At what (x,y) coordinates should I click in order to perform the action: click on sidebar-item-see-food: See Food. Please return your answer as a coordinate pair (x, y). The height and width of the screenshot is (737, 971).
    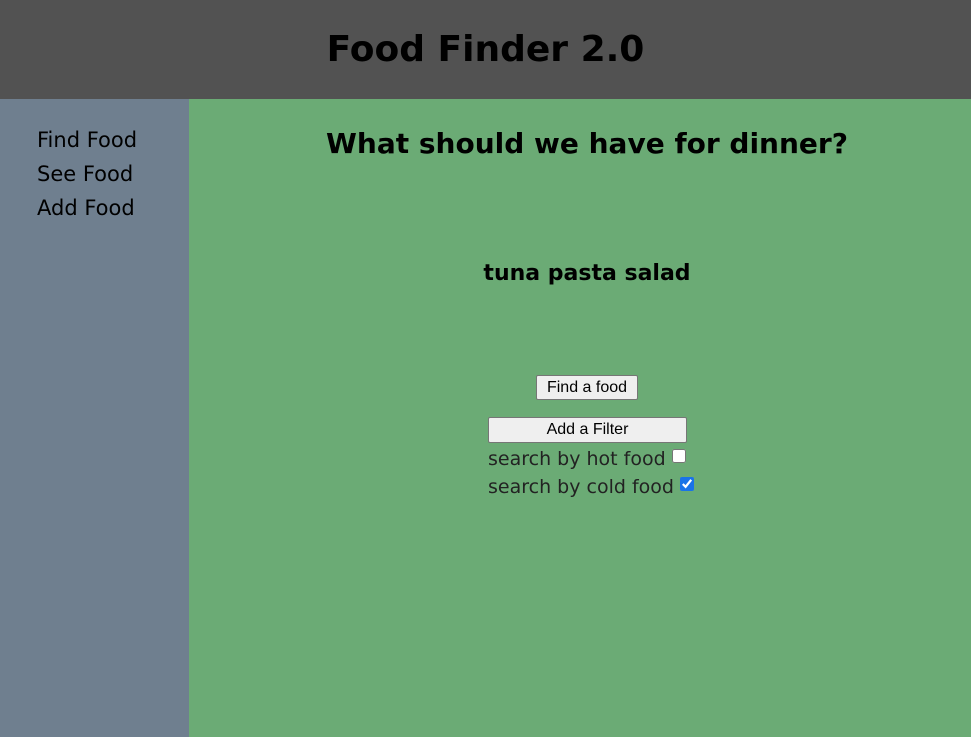
    Looking at the image, I should click on (113, 174).